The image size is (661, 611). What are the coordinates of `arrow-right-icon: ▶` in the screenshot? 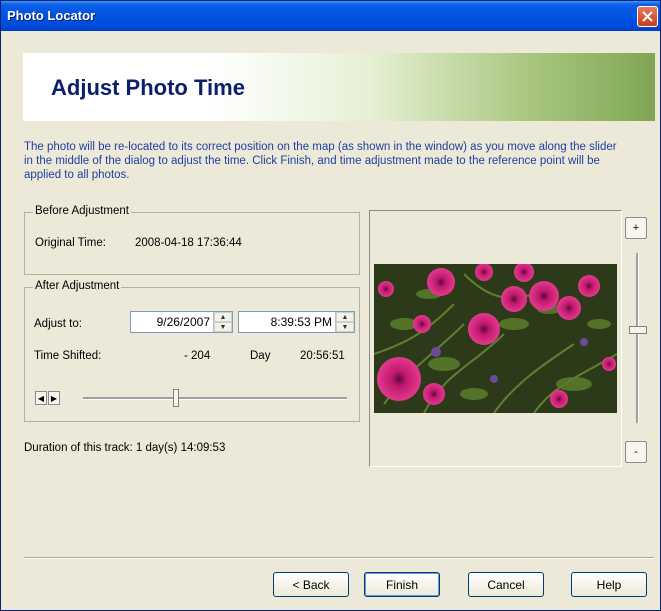 It's located at (54, 398).